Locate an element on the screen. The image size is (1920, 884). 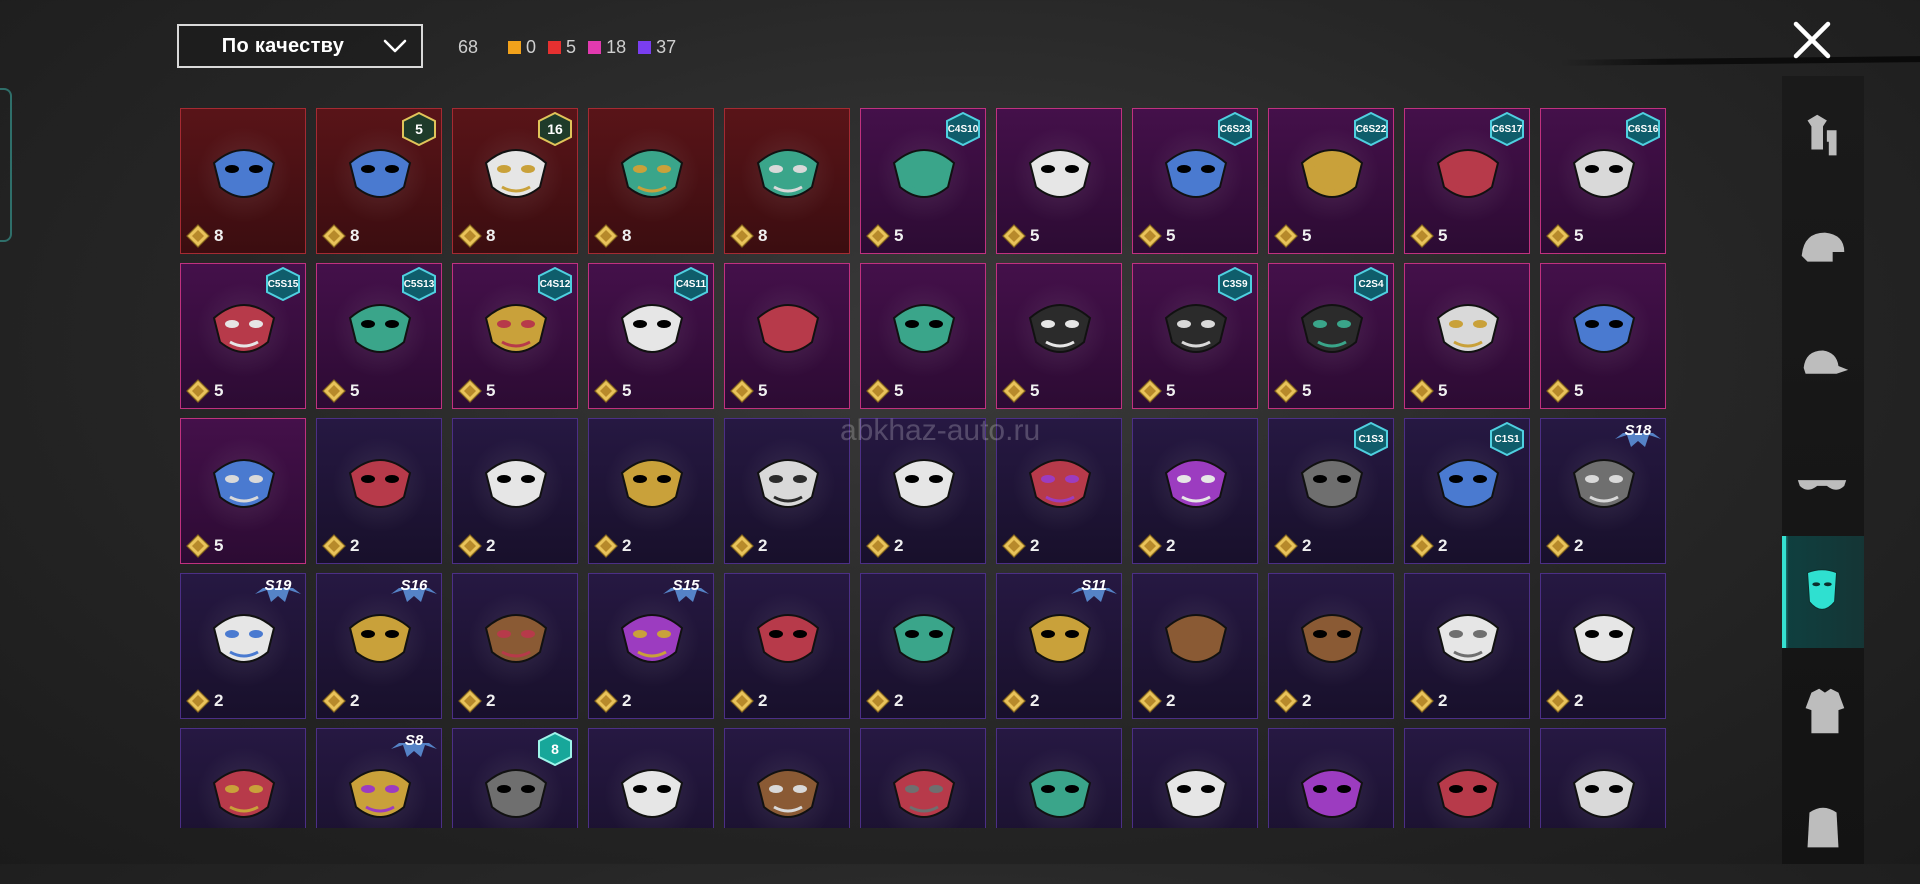
mummy-bandage-icon is located at coordinates (1332, 638).